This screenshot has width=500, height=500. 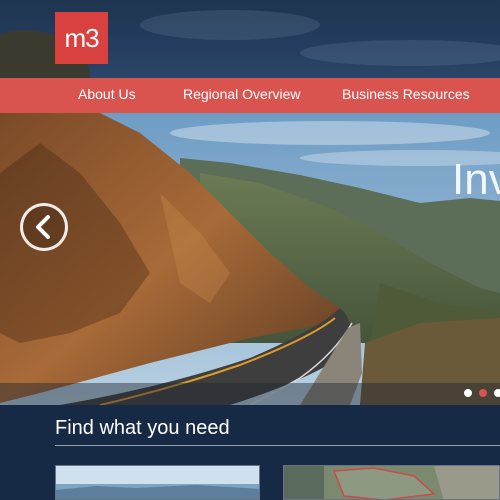 I want to click on hero-headline: Inv, so click(x=476, y=179).